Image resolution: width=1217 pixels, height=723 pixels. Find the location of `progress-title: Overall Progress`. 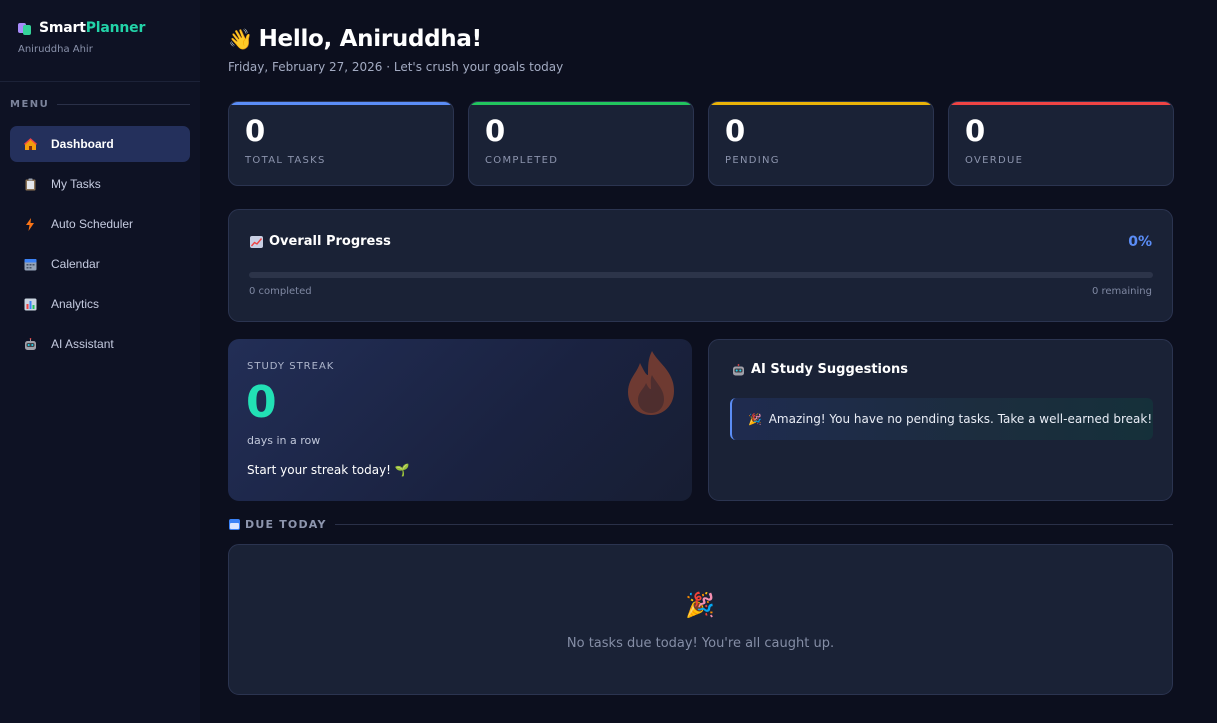

progress-title: Overall Progress is located at coordinates (320, 241).